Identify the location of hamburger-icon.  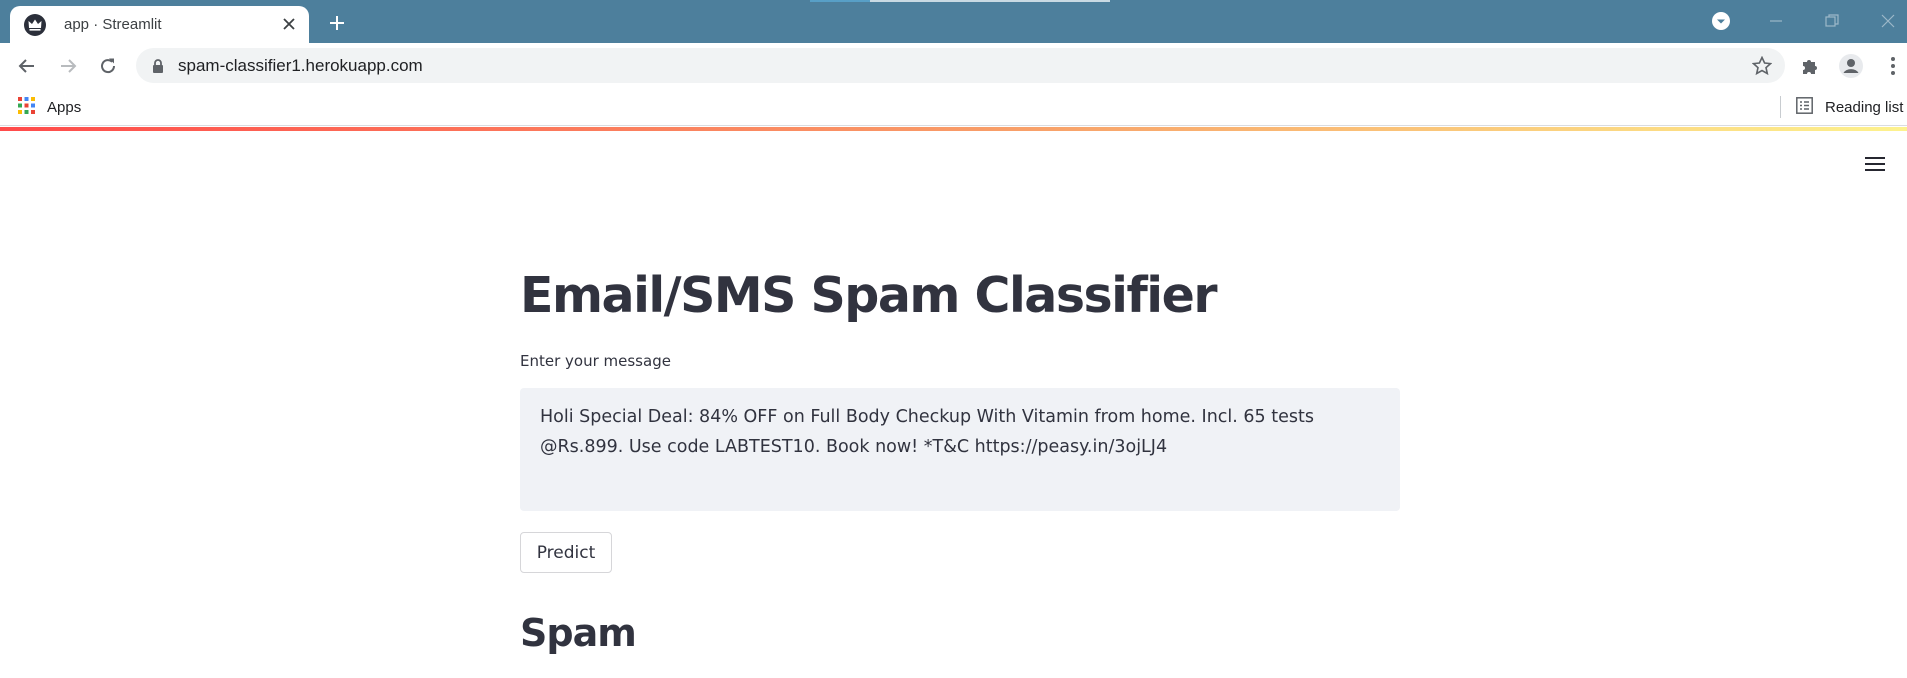
(1875, 164).